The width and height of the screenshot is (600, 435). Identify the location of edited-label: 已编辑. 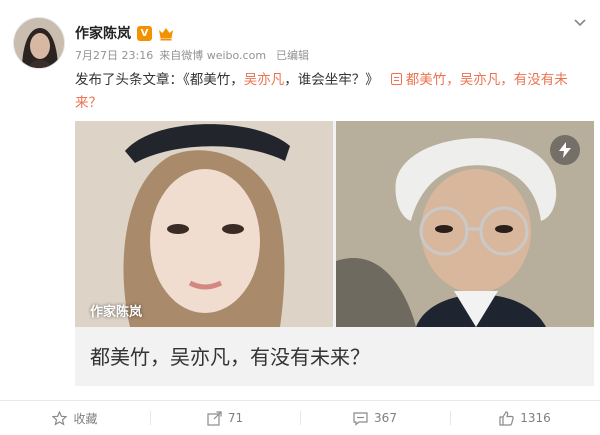
(292, 55).